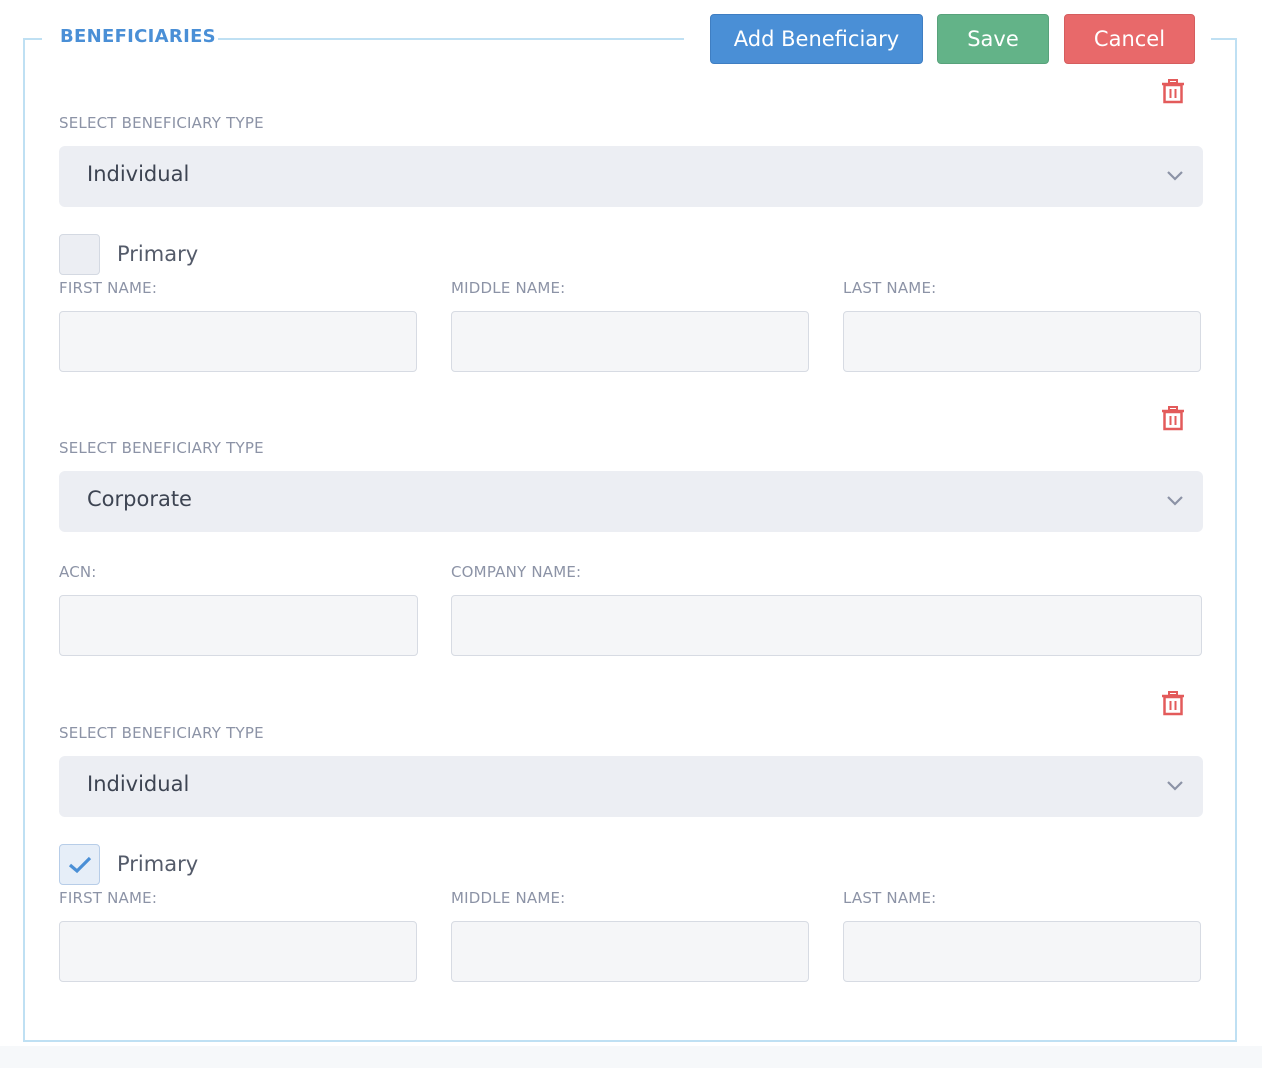 Image resolution: width=1262 pixels, height=1068 pixels. What do you see at coordinates (826, 625) in the screenshot?
I see `company-name-input` at bounding box center [826, 625].